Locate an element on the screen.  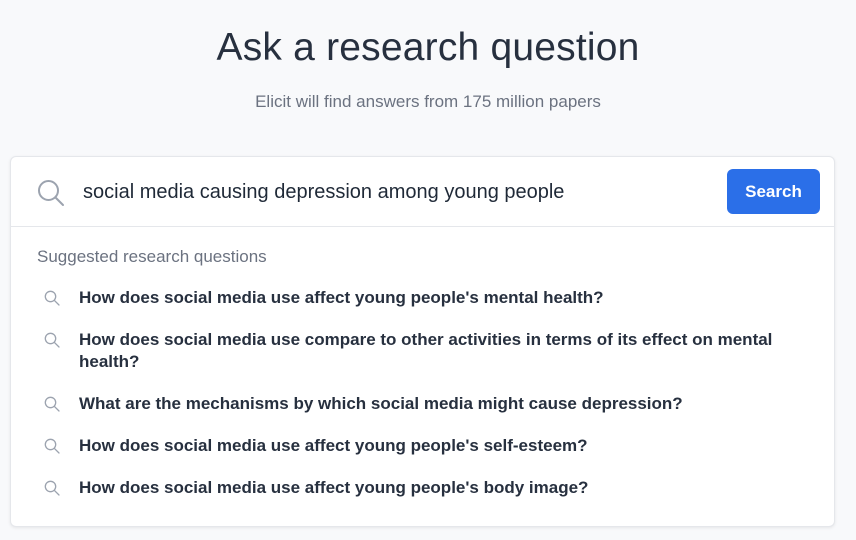
search-button: Search is located at coordinates (773, 191).